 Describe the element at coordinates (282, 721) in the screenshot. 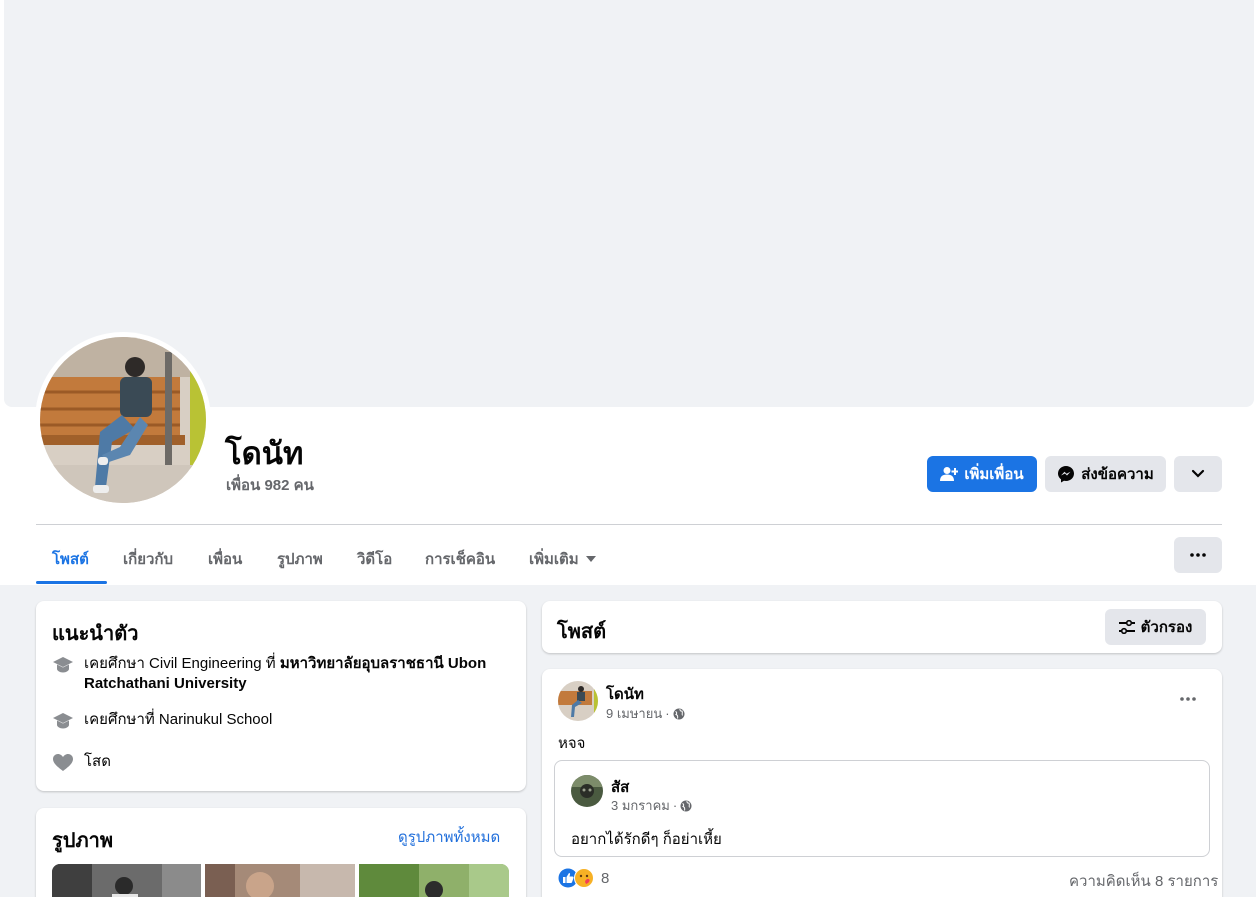

I see `intro-education-2: เคยศึกษาที่ Narinukul School` at that location.